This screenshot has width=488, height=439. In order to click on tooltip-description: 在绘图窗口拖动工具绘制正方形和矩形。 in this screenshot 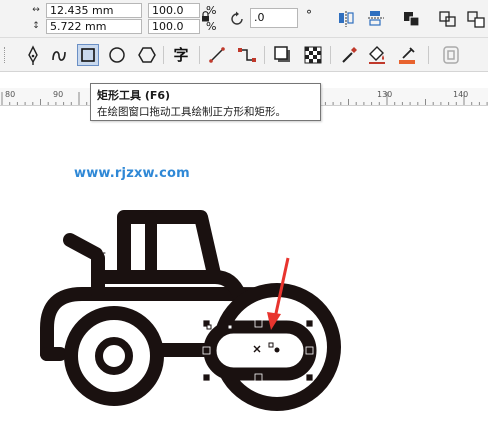, I will do `click(191, 112)`.